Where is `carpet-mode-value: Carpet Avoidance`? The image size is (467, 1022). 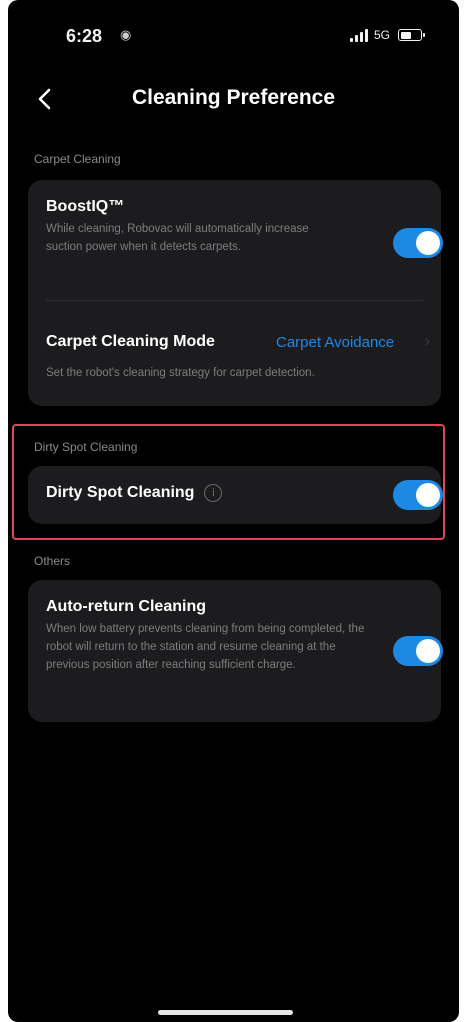
carpet-mode-value: Carpet Avoidance is located at coordinates (335, 342).